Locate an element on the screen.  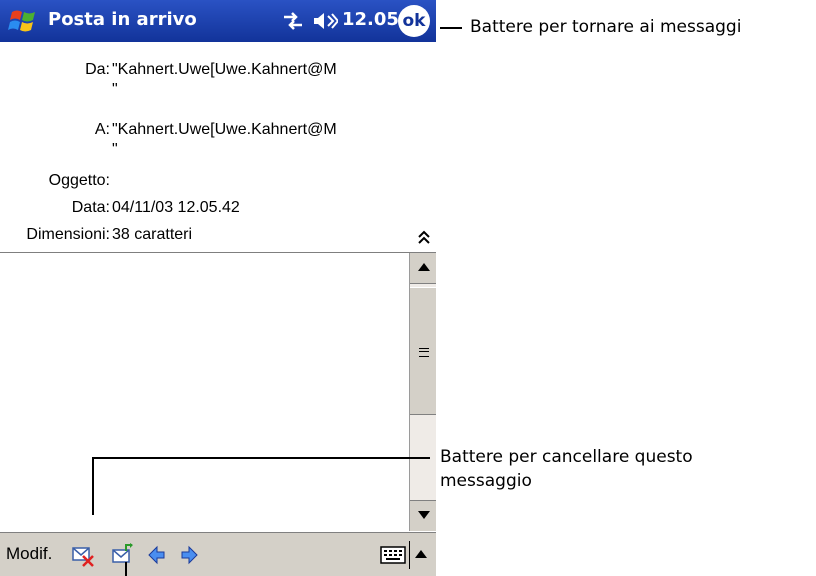
grip-icon is located at coordinates (424, 352).